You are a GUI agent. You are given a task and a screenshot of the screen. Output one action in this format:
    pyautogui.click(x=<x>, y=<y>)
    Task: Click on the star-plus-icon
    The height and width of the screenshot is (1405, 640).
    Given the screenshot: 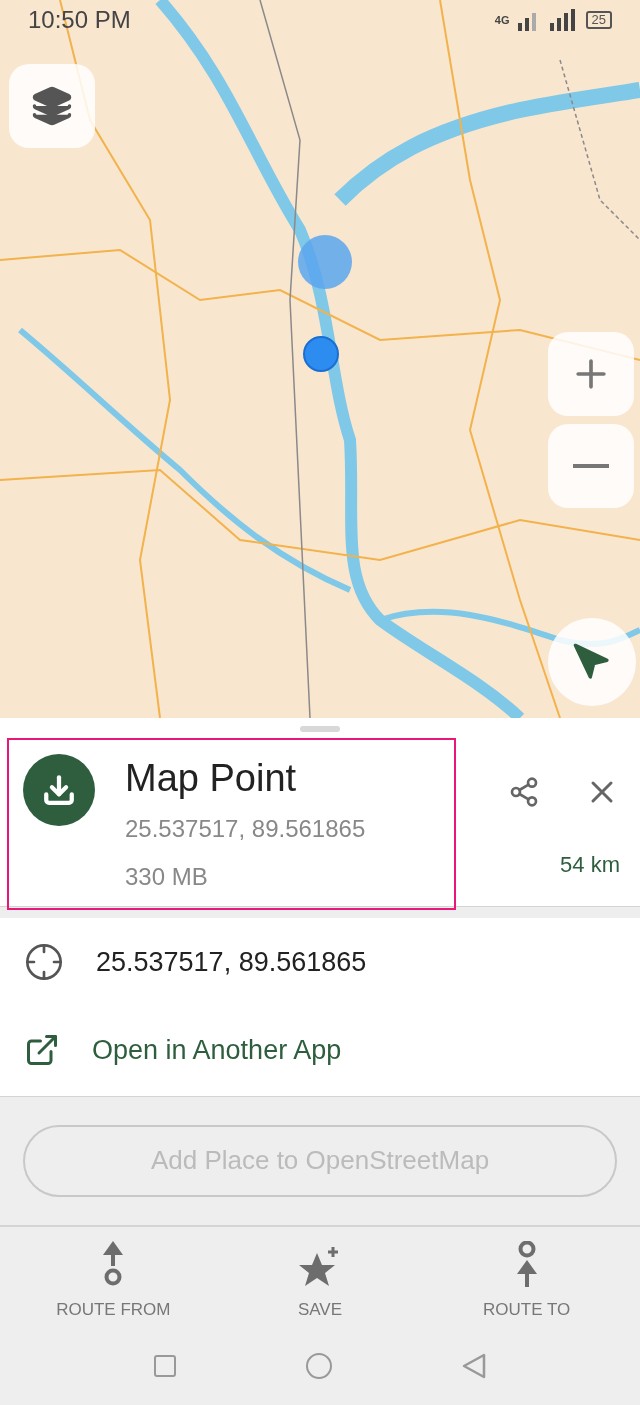 What is the action you would take?
    pyautogui.click(x=320, y=1267)
    